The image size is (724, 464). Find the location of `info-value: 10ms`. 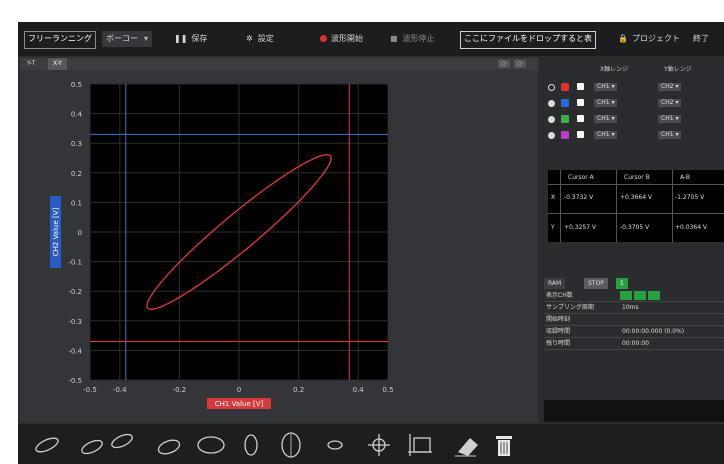

info-value: 10ms is located at coordinates (630, 307).